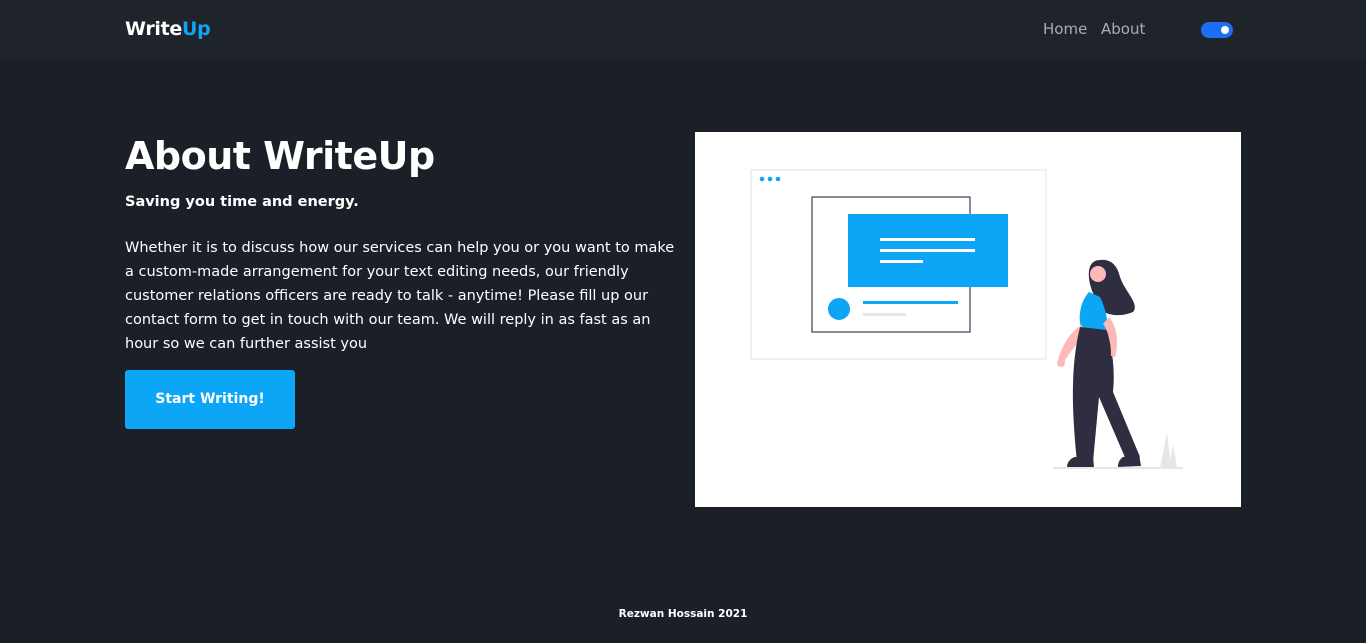 Image resolution: width=1366 pixels, height=643 pixels. Describe the element at coordinates (1099, 363) in the screenshot. I see `woman-figure` at that location.